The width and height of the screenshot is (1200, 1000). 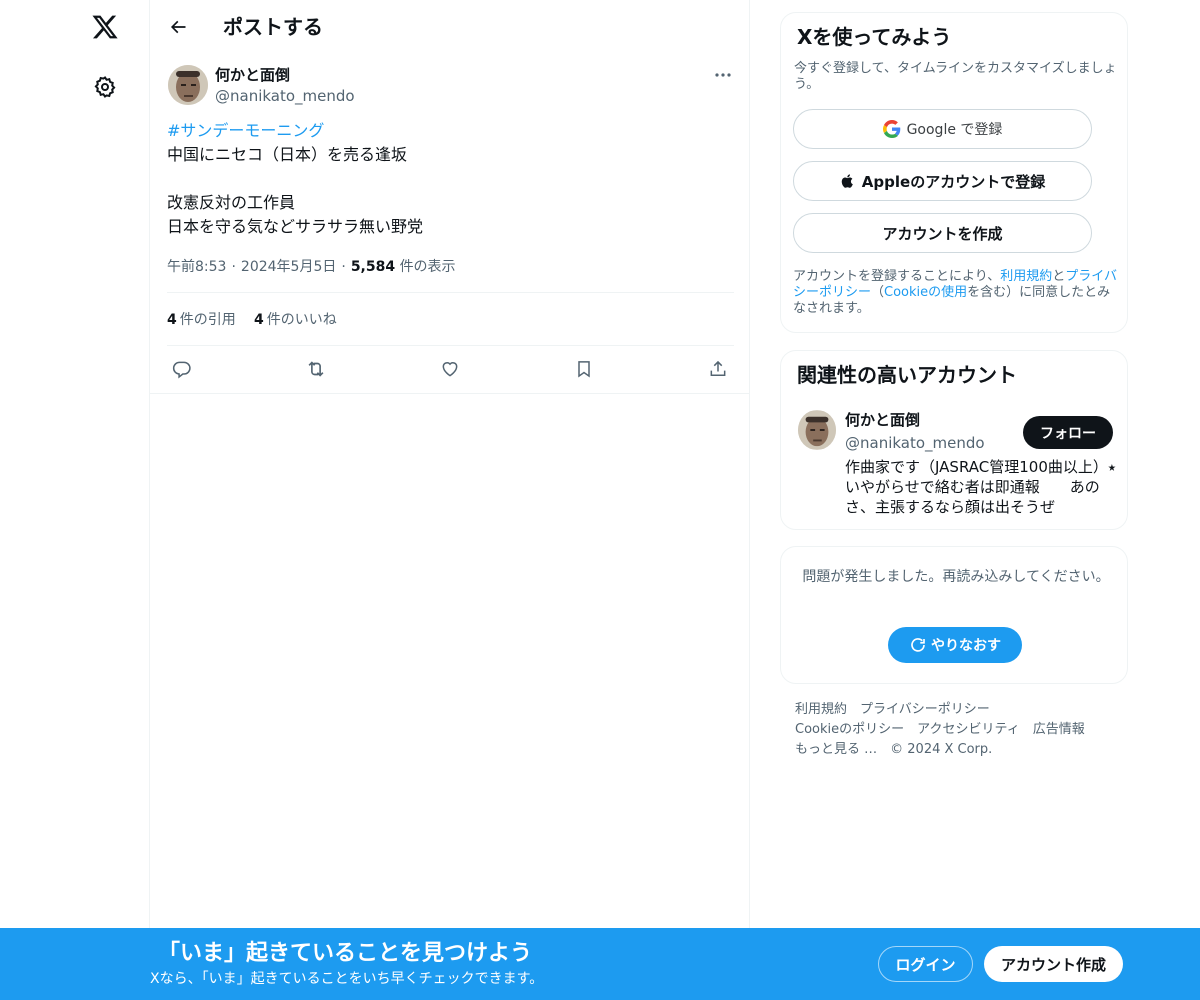 What do you see at coordinates (1053, 964) in the screenshot?
I see `signup-button: アカウント作成` at bounding box center [1053, 964].